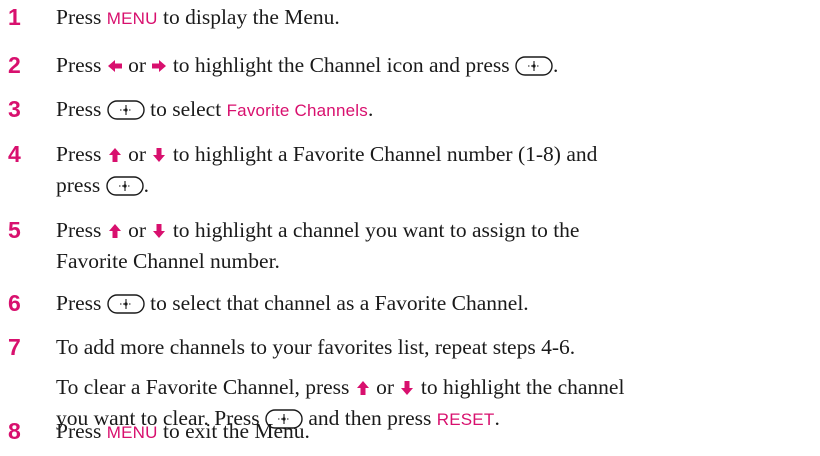 Image resolution: width=820 pixels, height=456 pixels. What do you see at coordinates (115, 66) in the screenshot?
I see `left-arrow-icon` at bounding box center [115, 66].